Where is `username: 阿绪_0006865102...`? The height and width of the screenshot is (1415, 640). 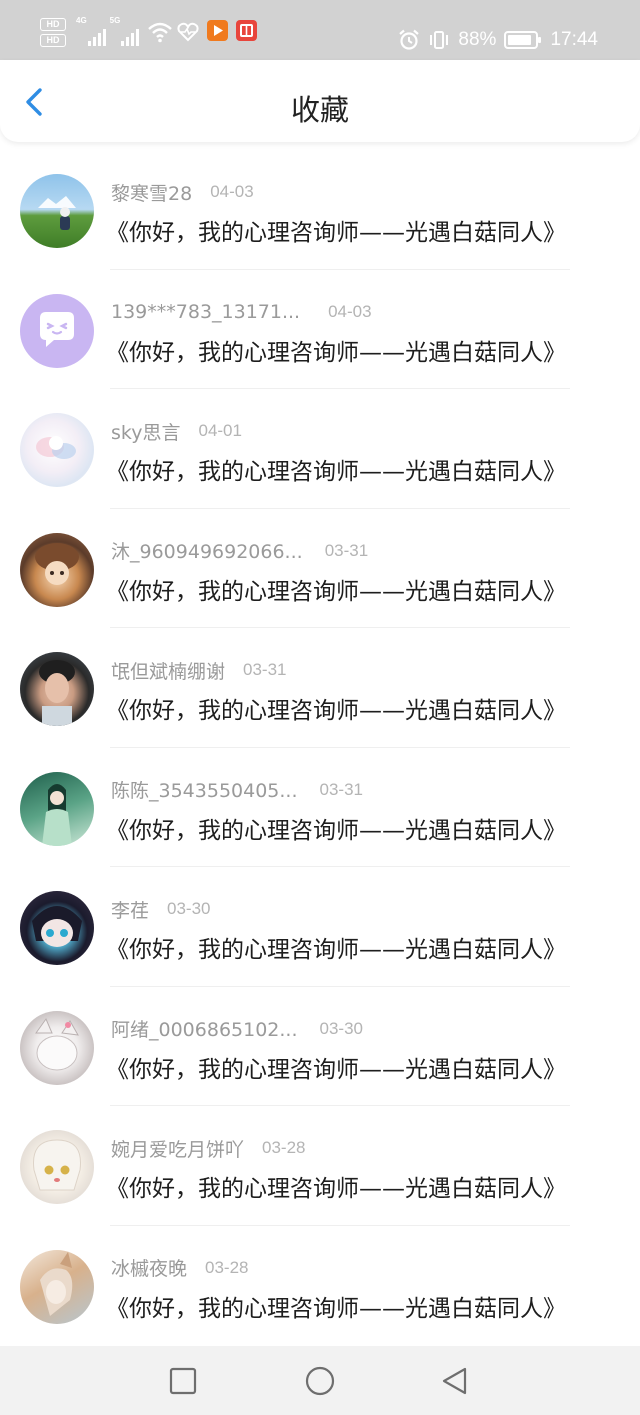 username: 阿绪_0006865102... is located at coordinates (204, 1028).